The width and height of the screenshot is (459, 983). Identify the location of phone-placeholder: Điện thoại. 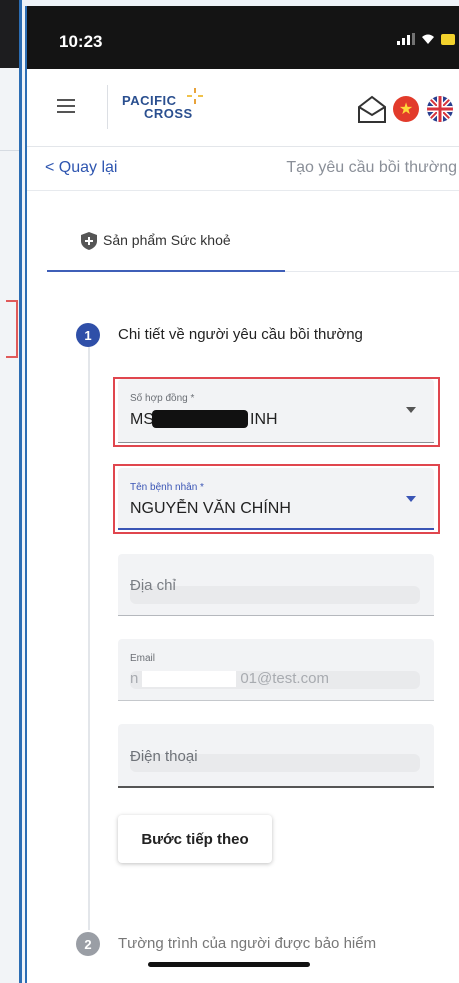
(164, 756).